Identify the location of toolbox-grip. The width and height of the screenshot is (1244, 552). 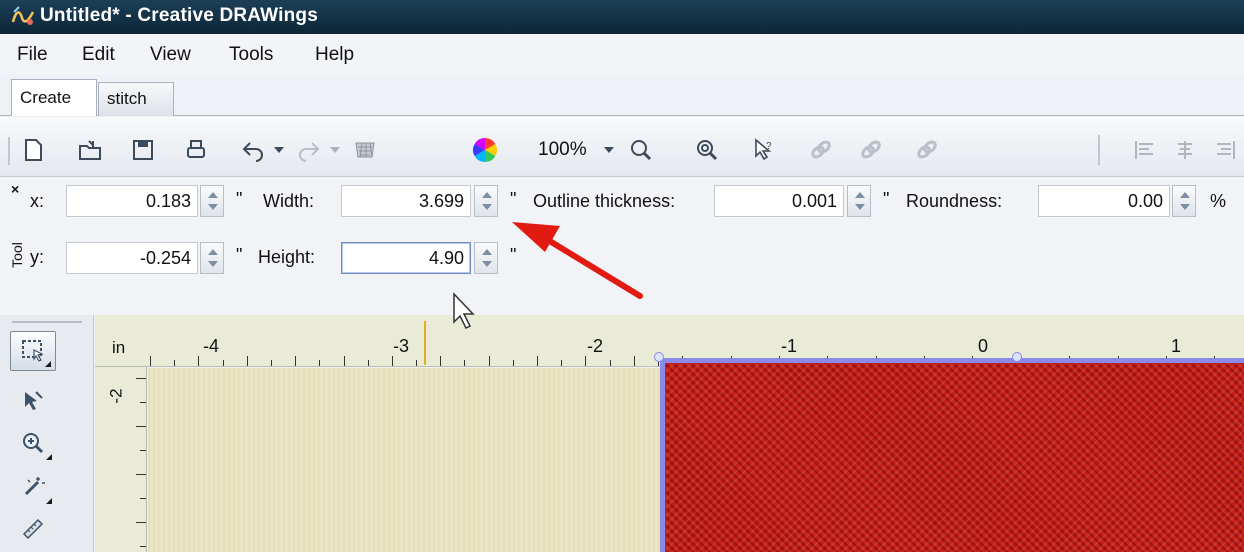
(47, 322).